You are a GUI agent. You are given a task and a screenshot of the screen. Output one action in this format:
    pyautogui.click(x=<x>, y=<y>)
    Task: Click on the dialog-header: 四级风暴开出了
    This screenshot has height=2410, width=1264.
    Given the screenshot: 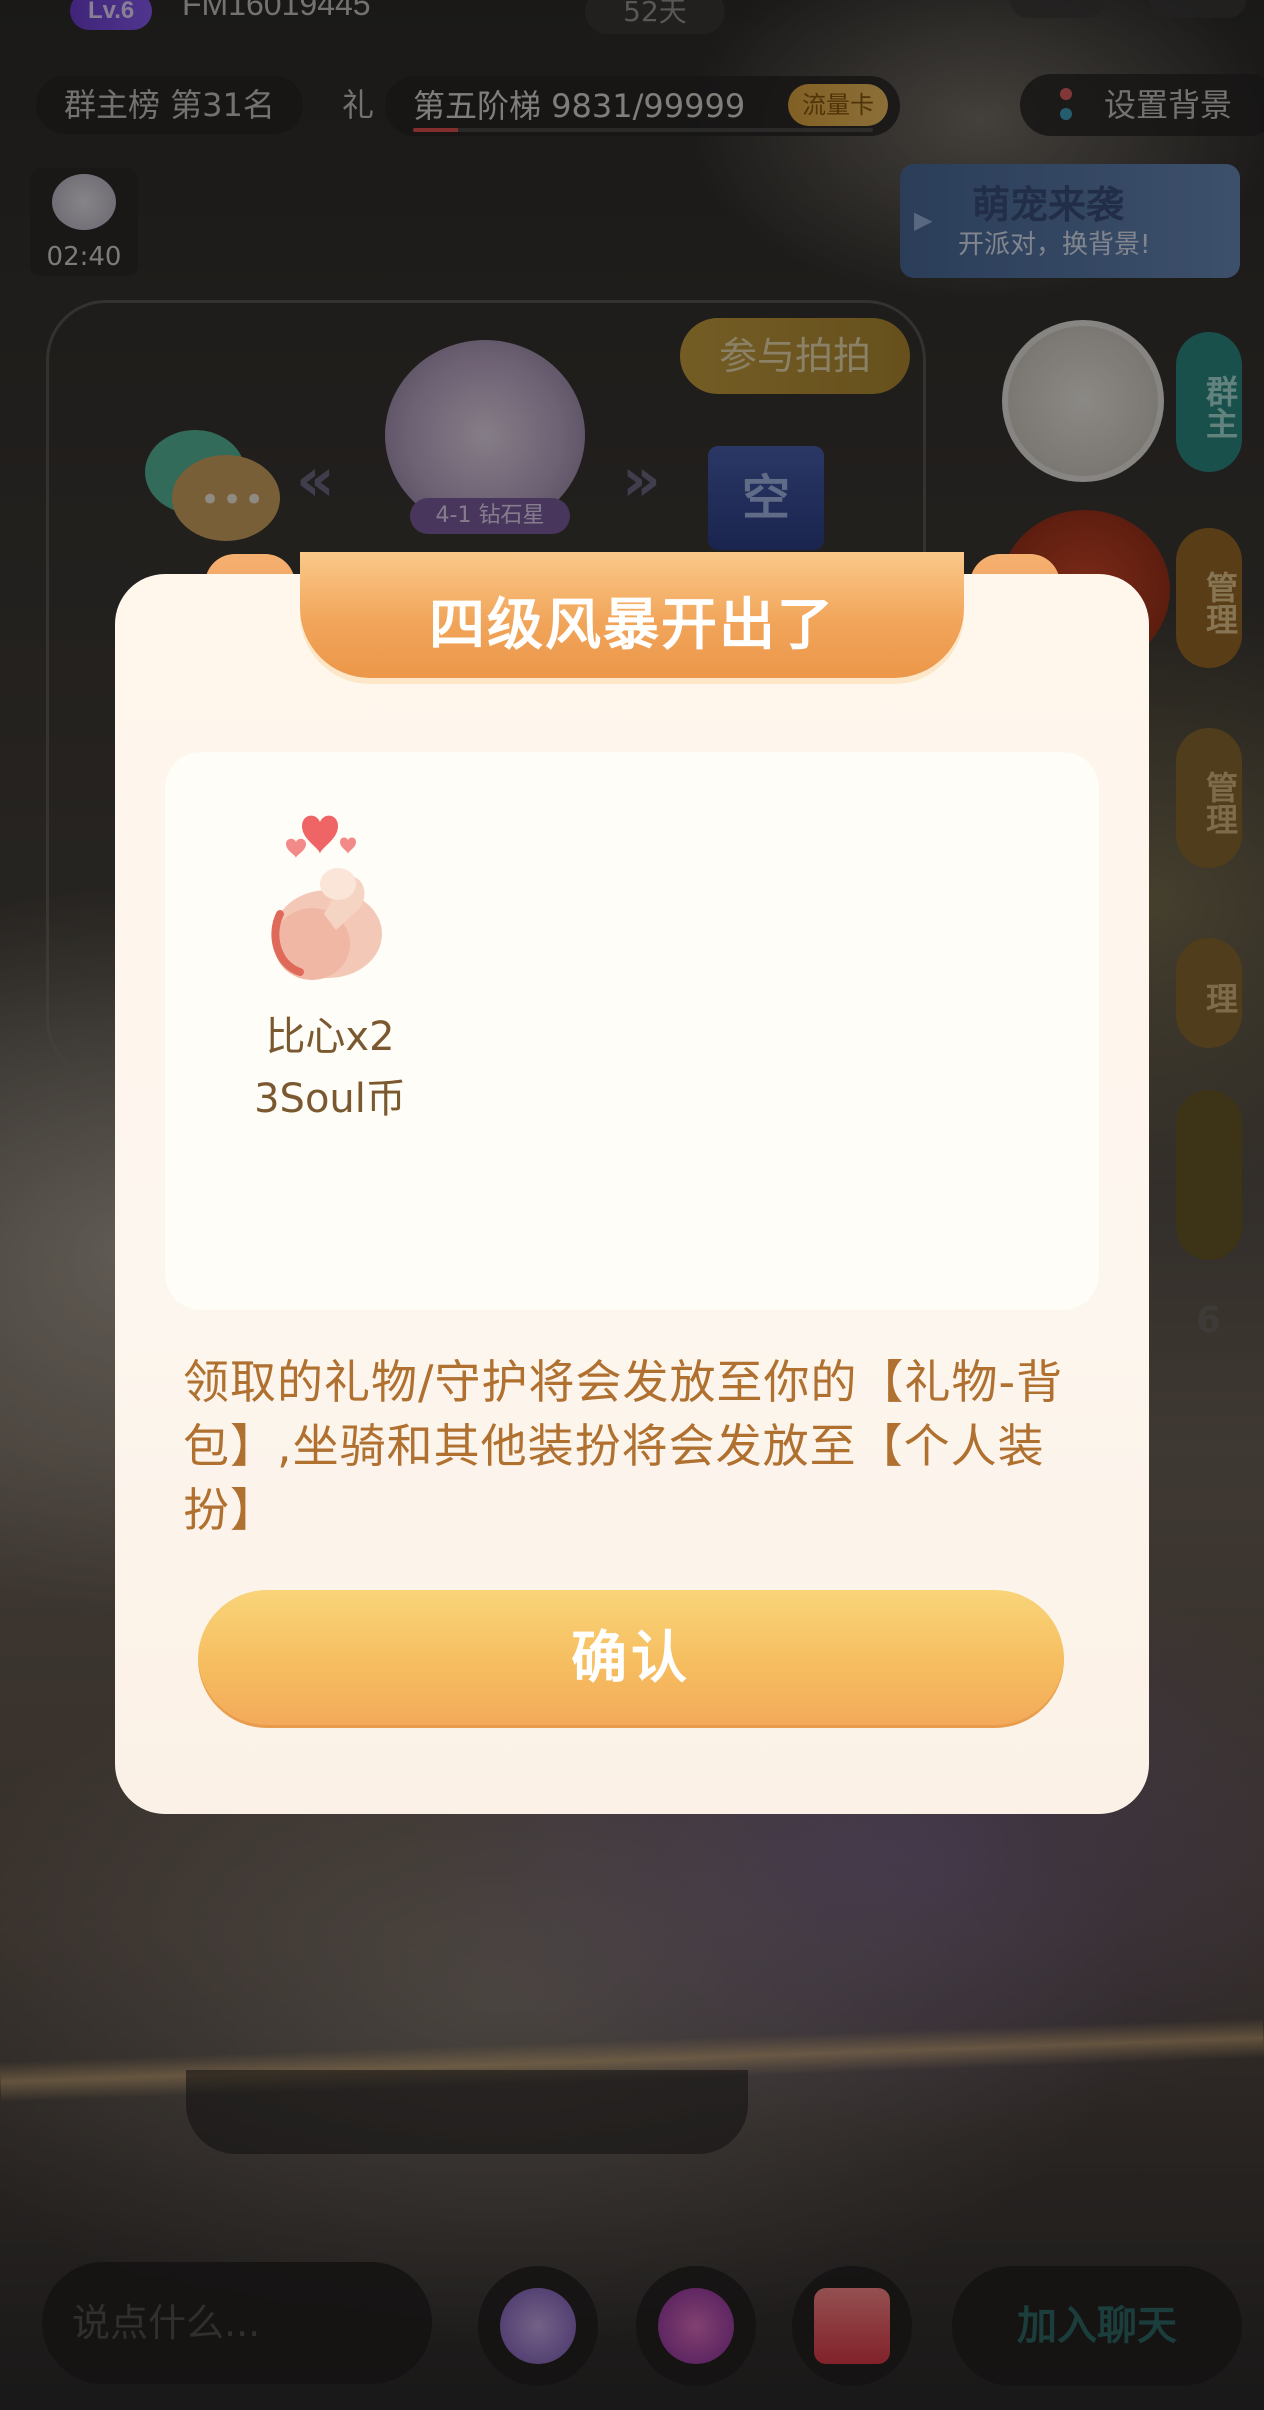 What is the action you would take?
    pyautogui.click(x=632, y=615)
    